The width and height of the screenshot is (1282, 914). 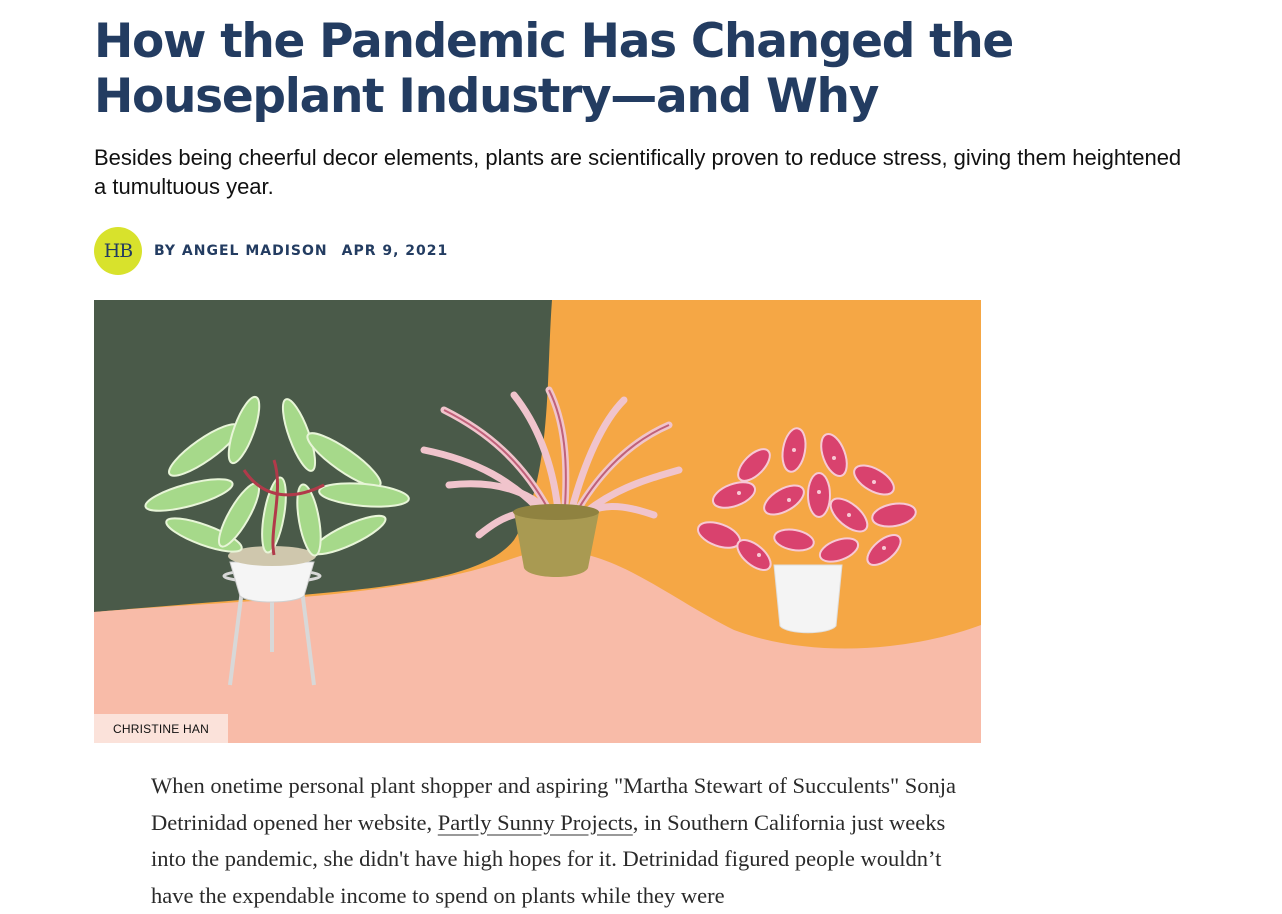 What do you see at coordinates (395, 251) in the screenshot?
I see `publish-date: APR 9, 2021` at bounding box center [395, 251].